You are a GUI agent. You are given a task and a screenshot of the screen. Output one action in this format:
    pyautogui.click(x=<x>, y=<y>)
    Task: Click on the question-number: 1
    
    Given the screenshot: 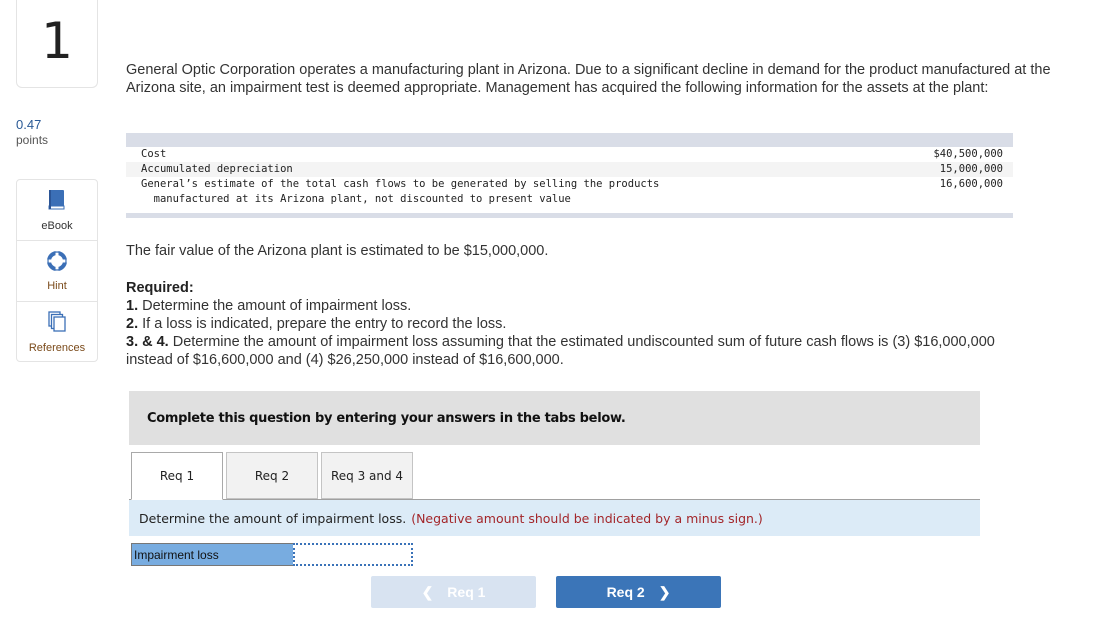 What is the action you would take?
    pyautogui.click(x=57, y=40)
    